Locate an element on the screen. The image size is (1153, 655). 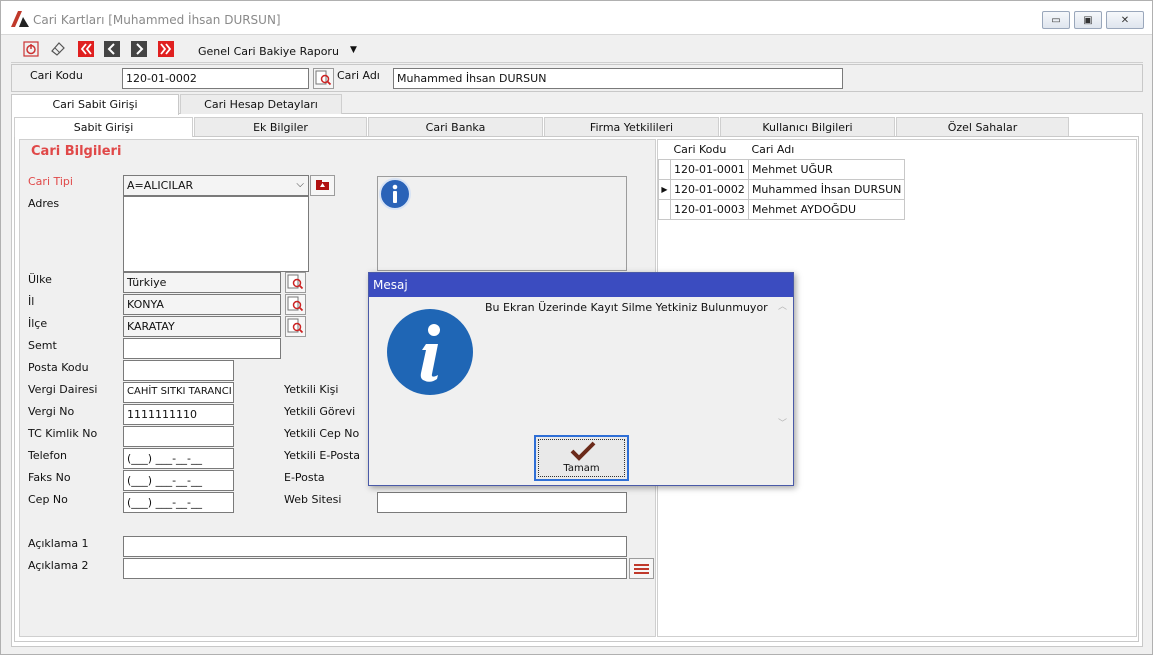
cep-input: (___) ___-__-__ is located at coordinates (178, 502).